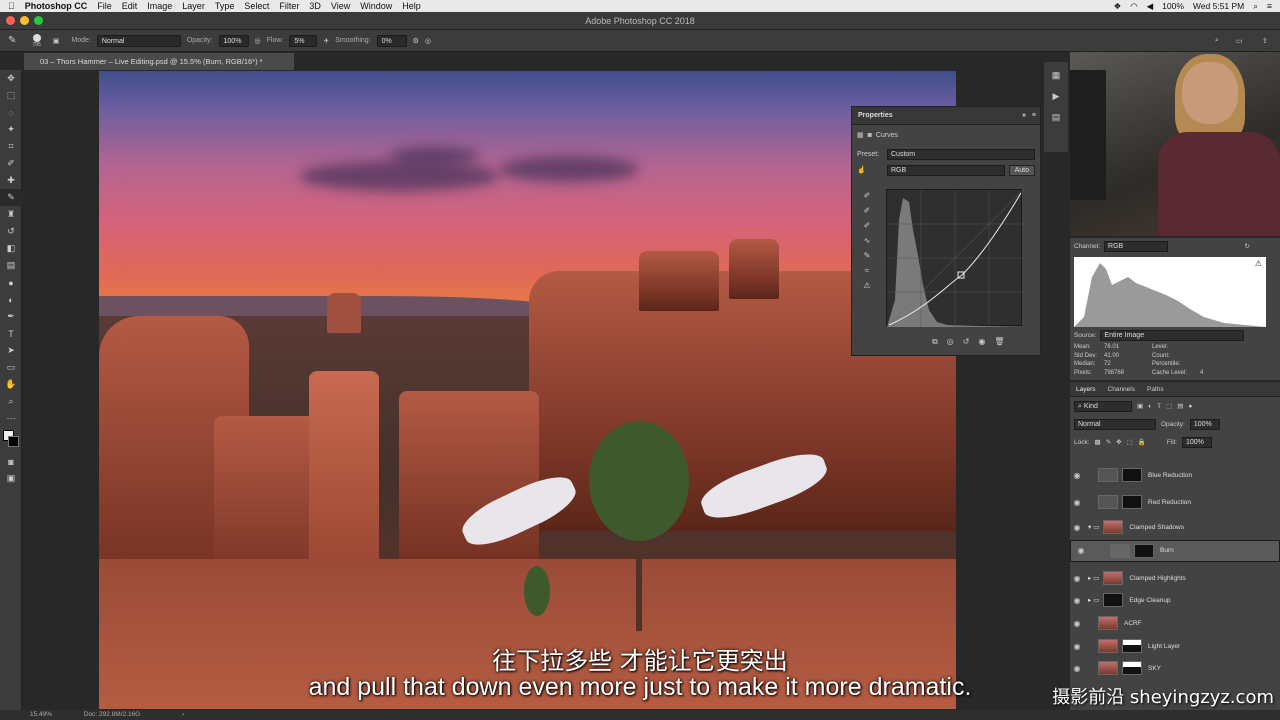 This screenshot has width=1280, height=720. I want to click on status-menu-icon: ›, so click(183, 714).